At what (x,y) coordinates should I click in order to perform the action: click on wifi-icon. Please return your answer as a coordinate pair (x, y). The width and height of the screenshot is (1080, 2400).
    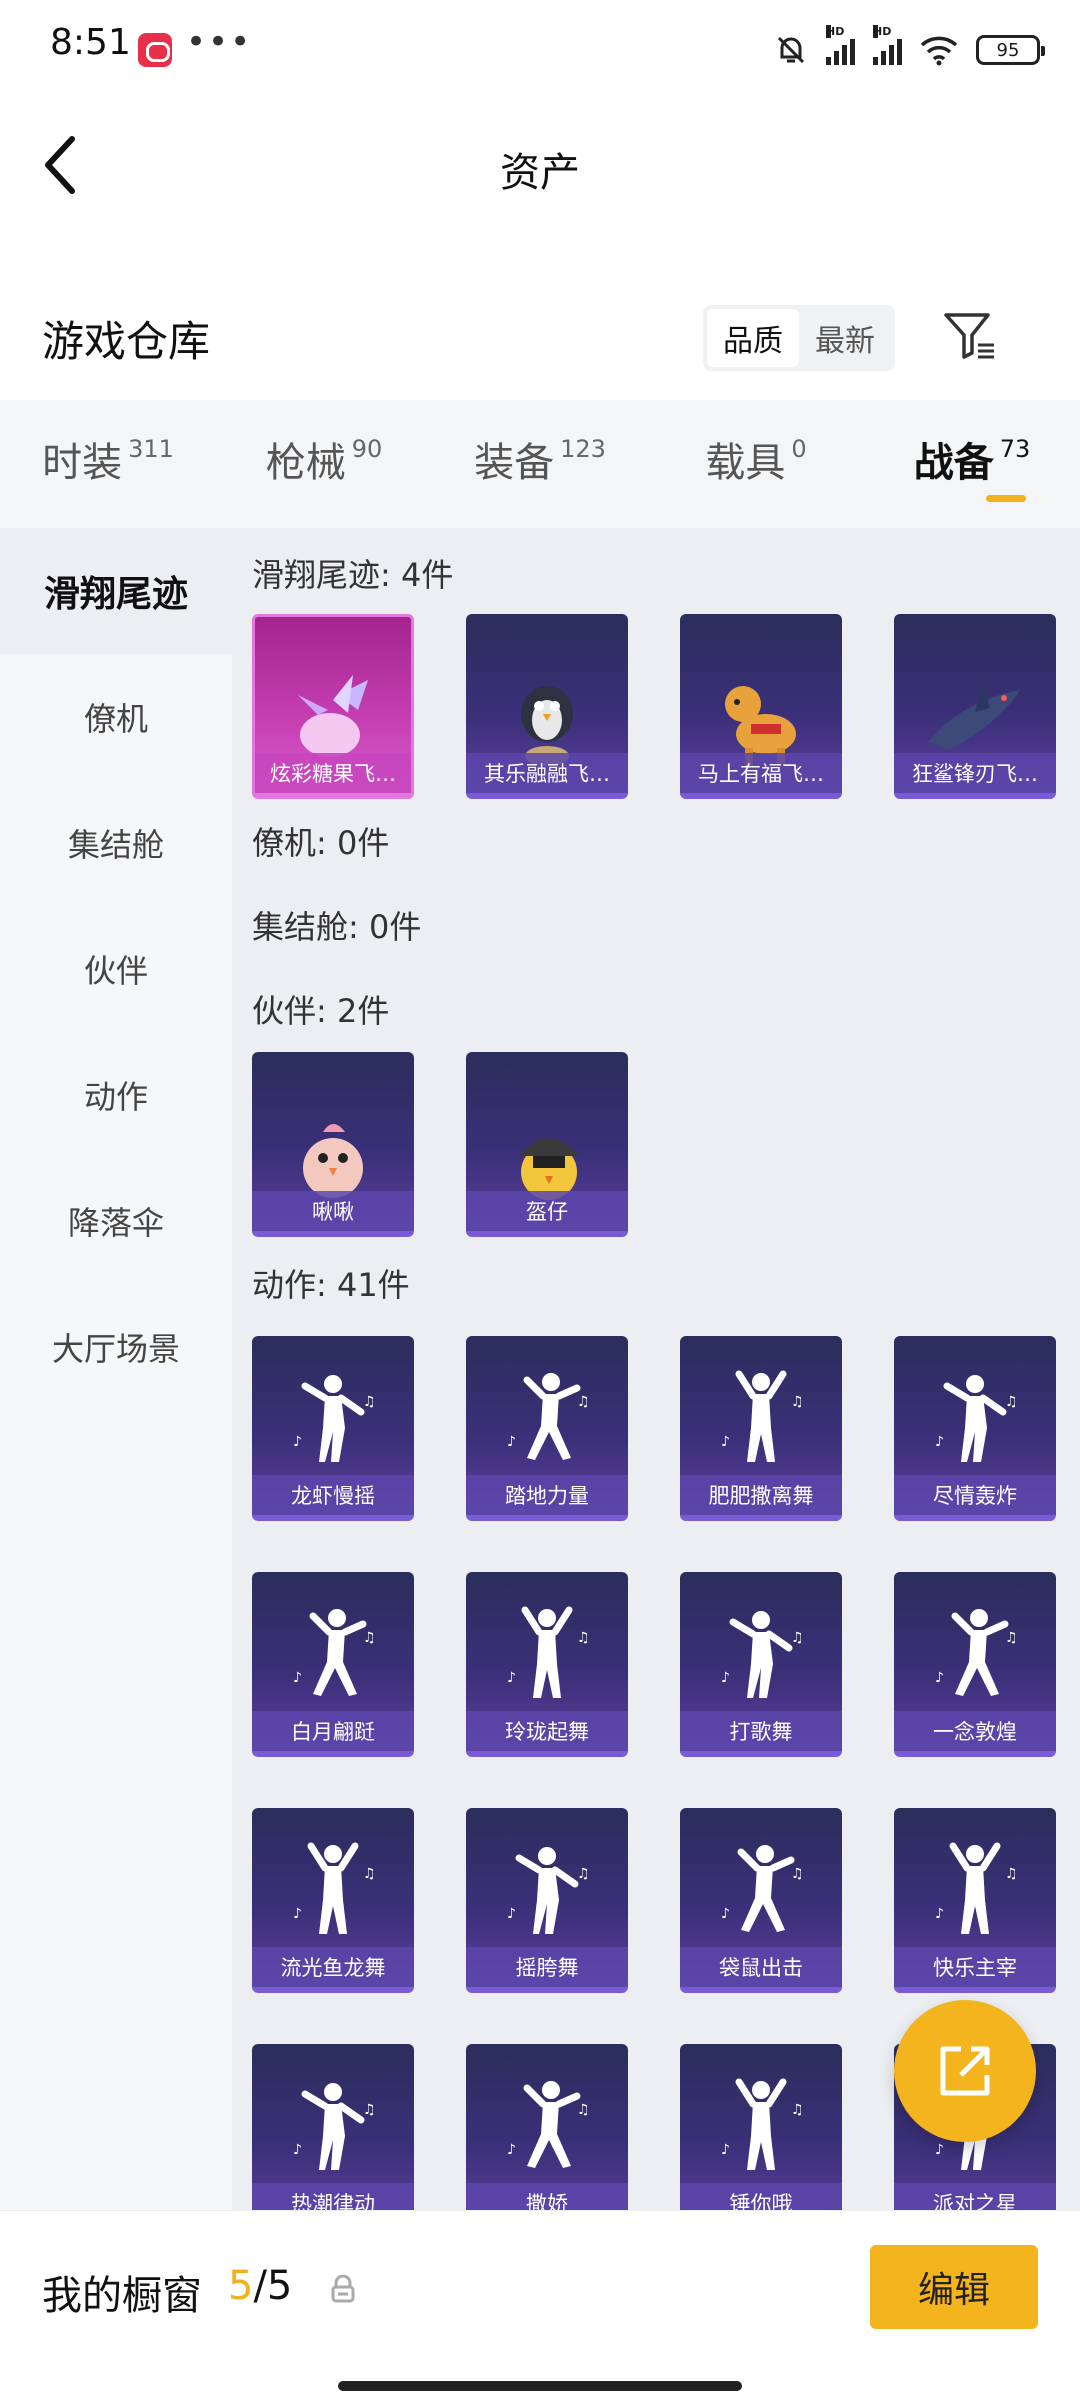
    Looking at the image, I should click on (939, 51).